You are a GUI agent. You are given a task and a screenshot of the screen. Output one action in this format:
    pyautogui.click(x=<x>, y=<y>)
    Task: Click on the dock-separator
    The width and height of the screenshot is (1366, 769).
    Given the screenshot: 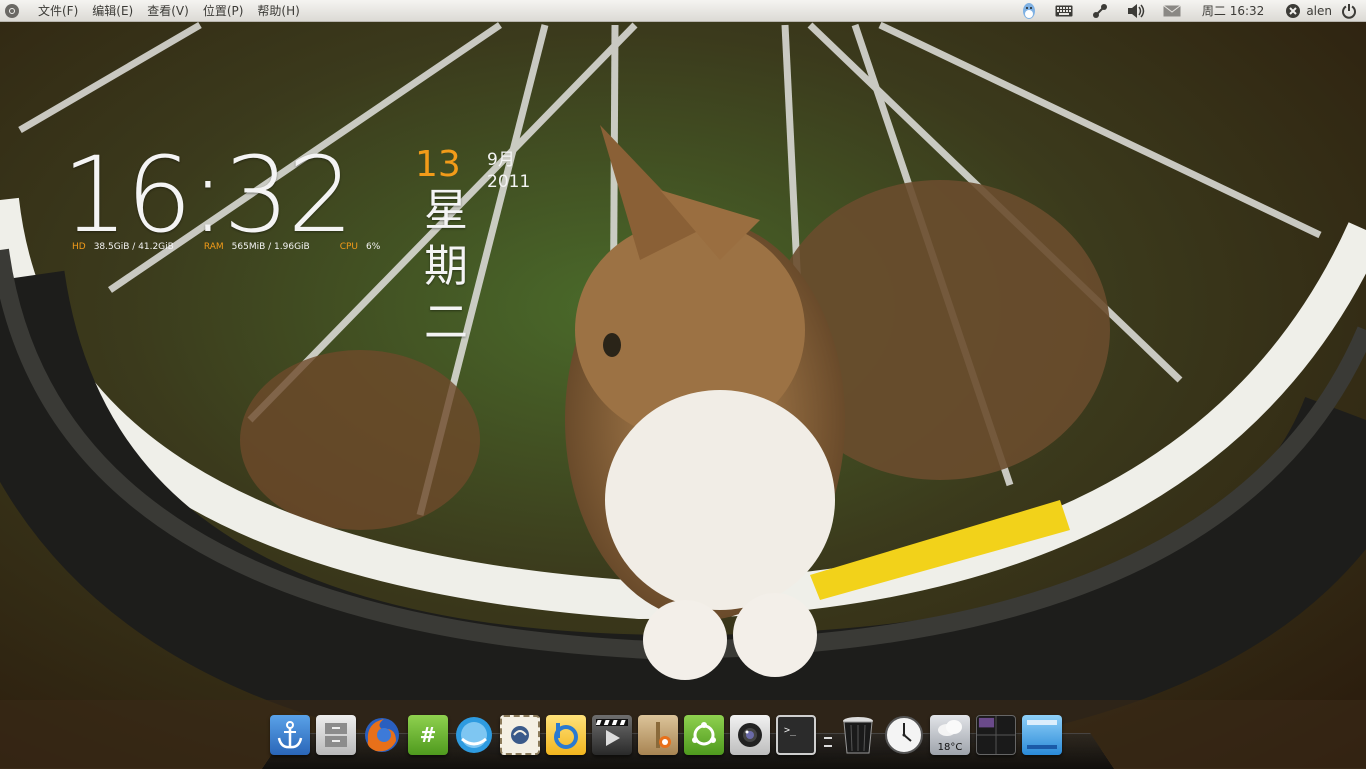 What is the action you would take?
    pyautogui.click(x=827, y=735)
    